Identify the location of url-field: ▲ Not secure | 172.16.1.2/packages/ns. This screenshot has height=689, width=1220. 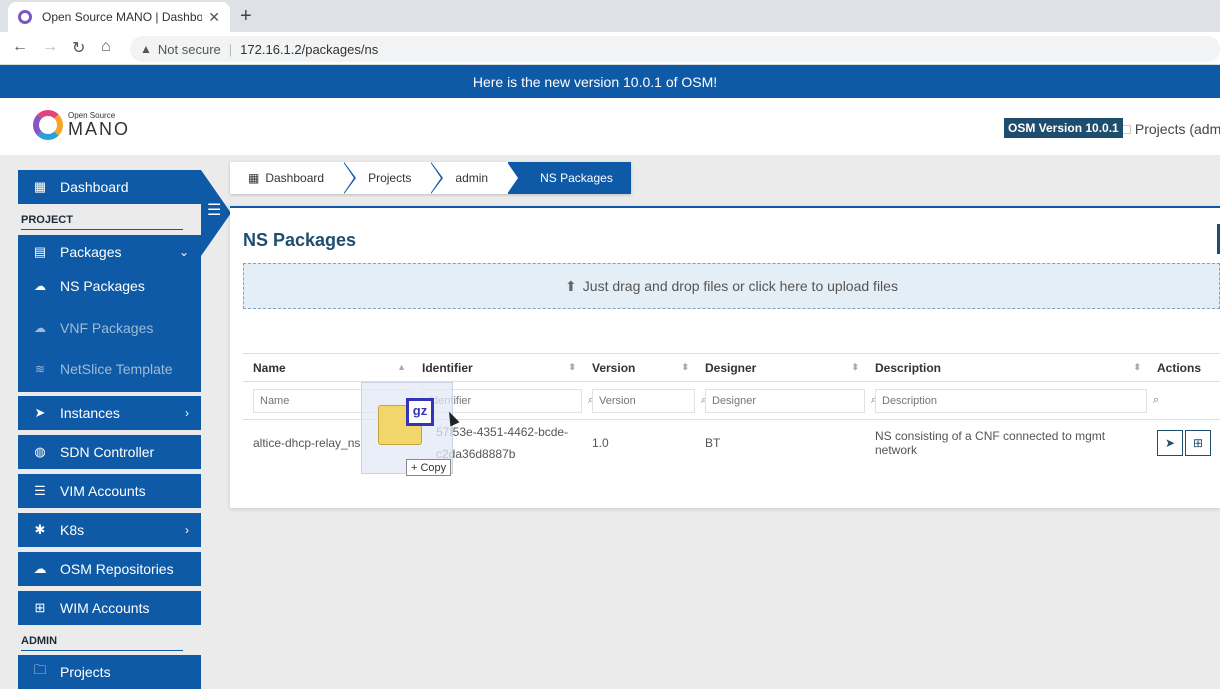
(675, 49).